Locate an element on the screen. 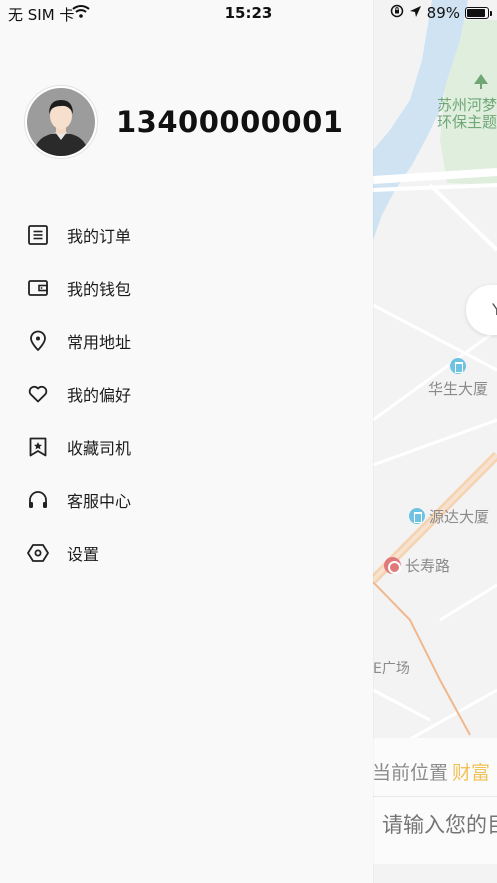 Image resolution: width=497 pixels, height=883 pixels. current-location-label: 当前位置 is located at coordinates (410, 773).